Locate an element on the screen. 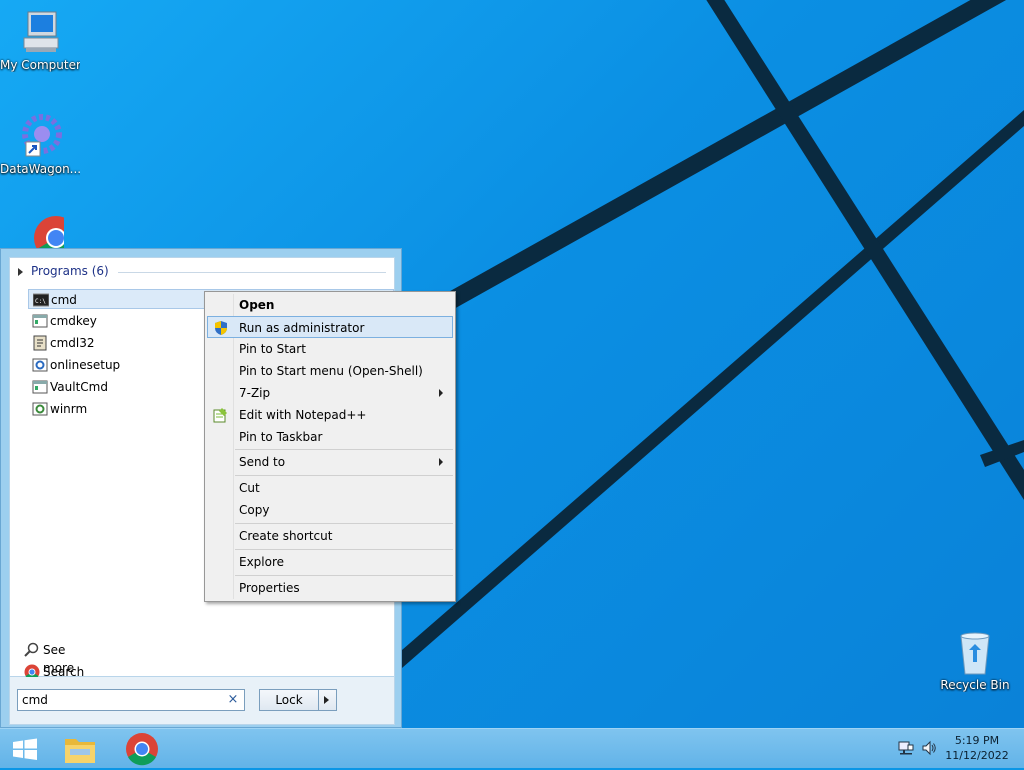  menu-item-label: Properties is located at coordinates (269, 588).